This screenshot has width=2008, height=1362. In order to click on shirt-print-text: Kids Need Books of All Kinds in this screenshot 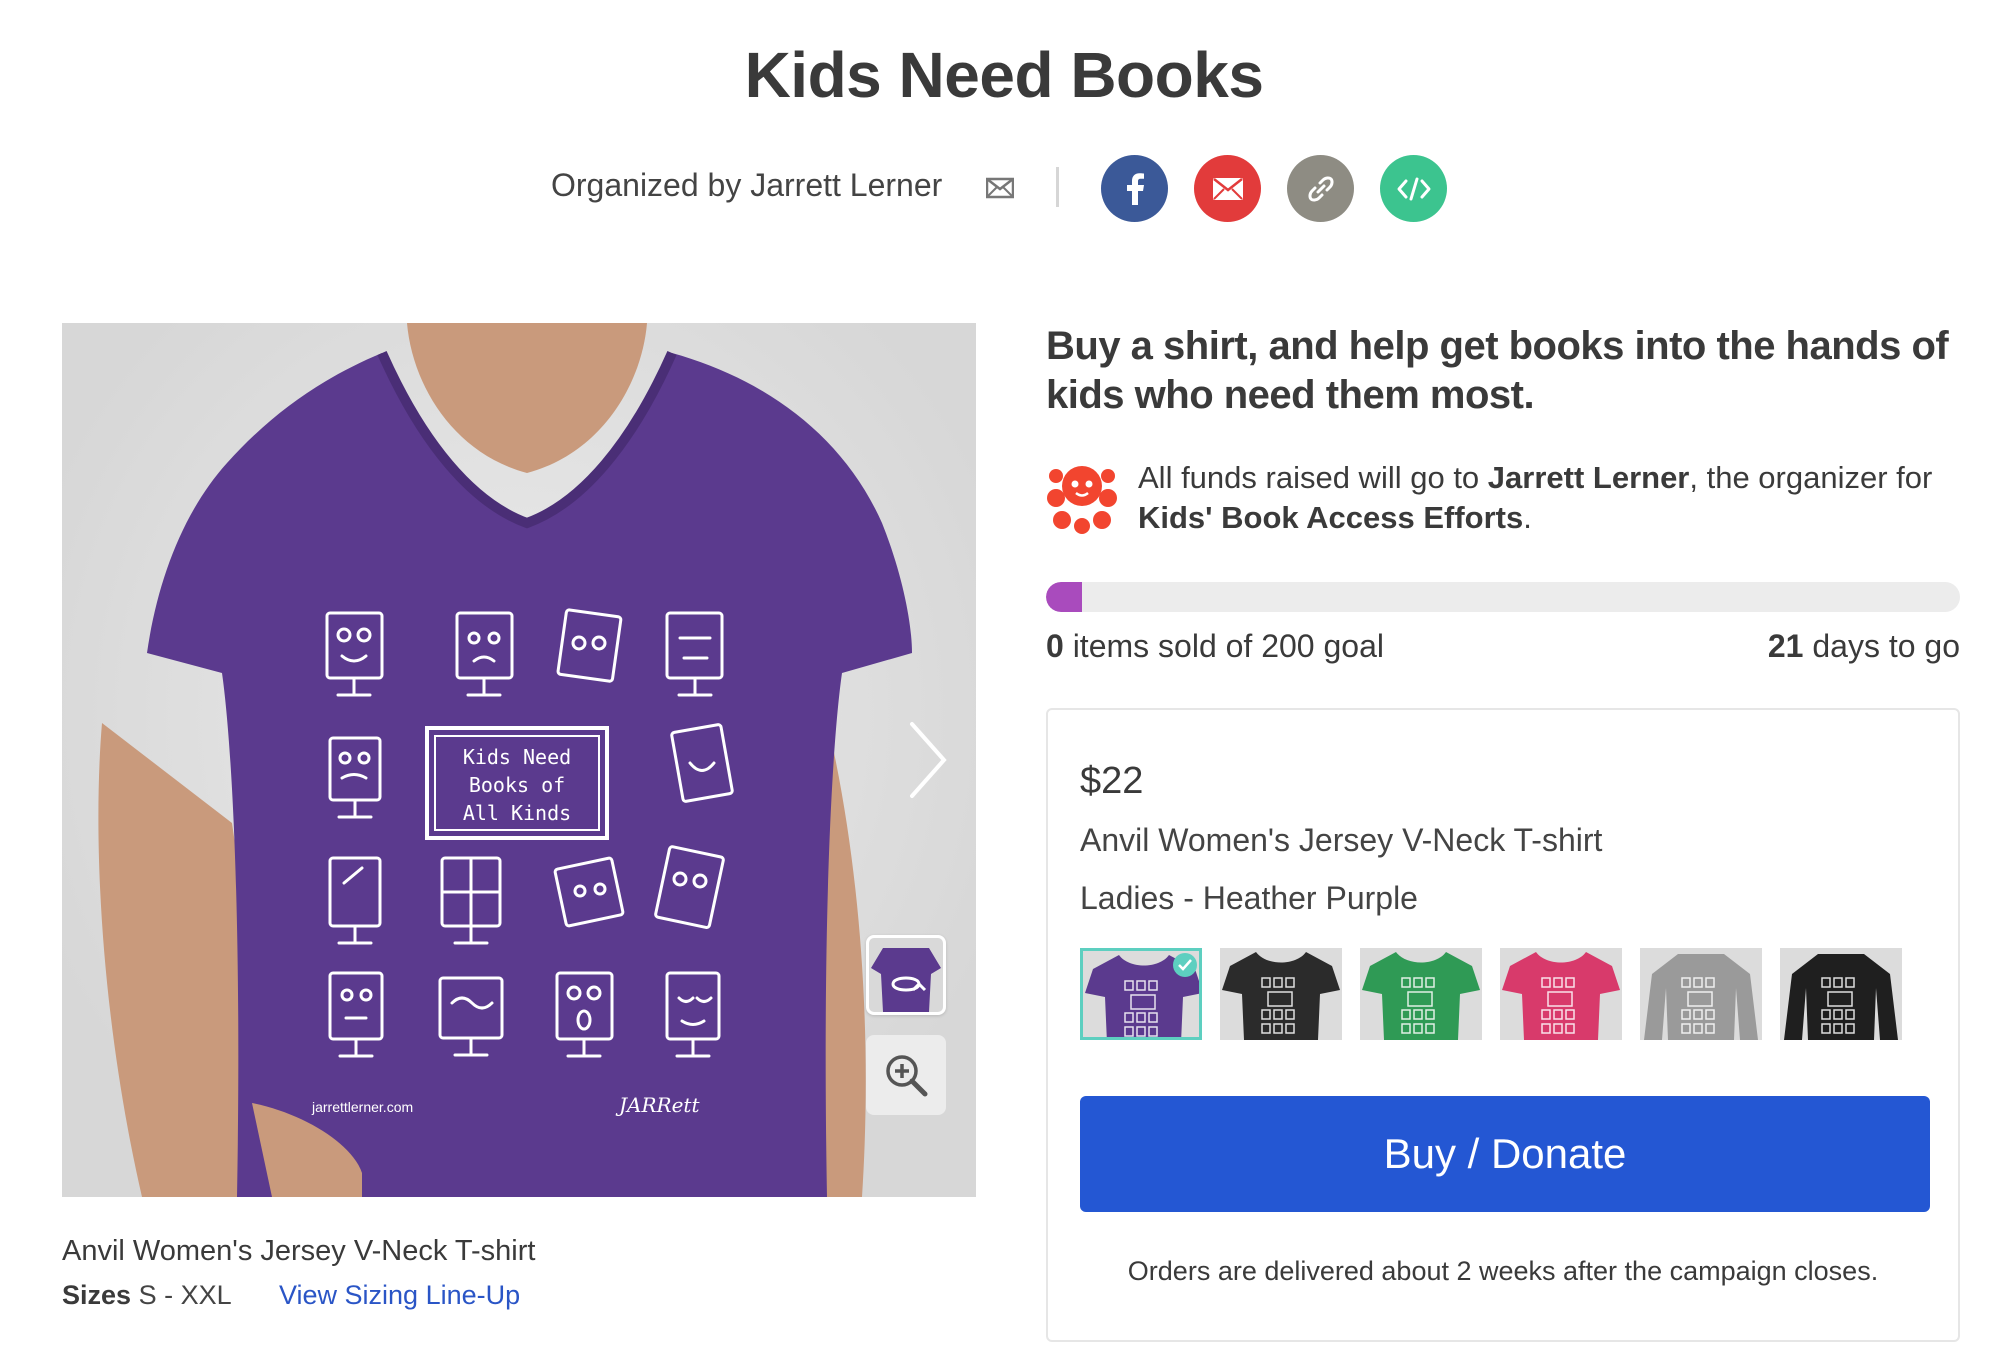, I will do `click(517, 785)`.